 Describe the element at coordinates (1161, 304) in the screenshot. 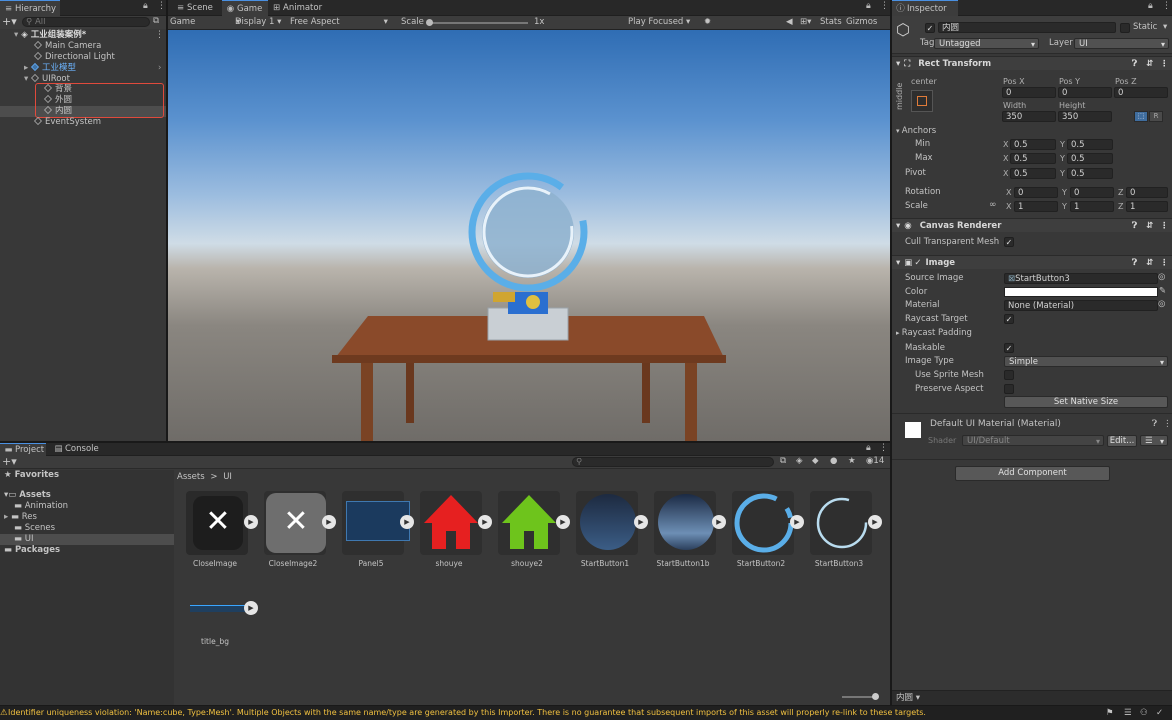

I see `object-picker-icon: ◎` at that location.